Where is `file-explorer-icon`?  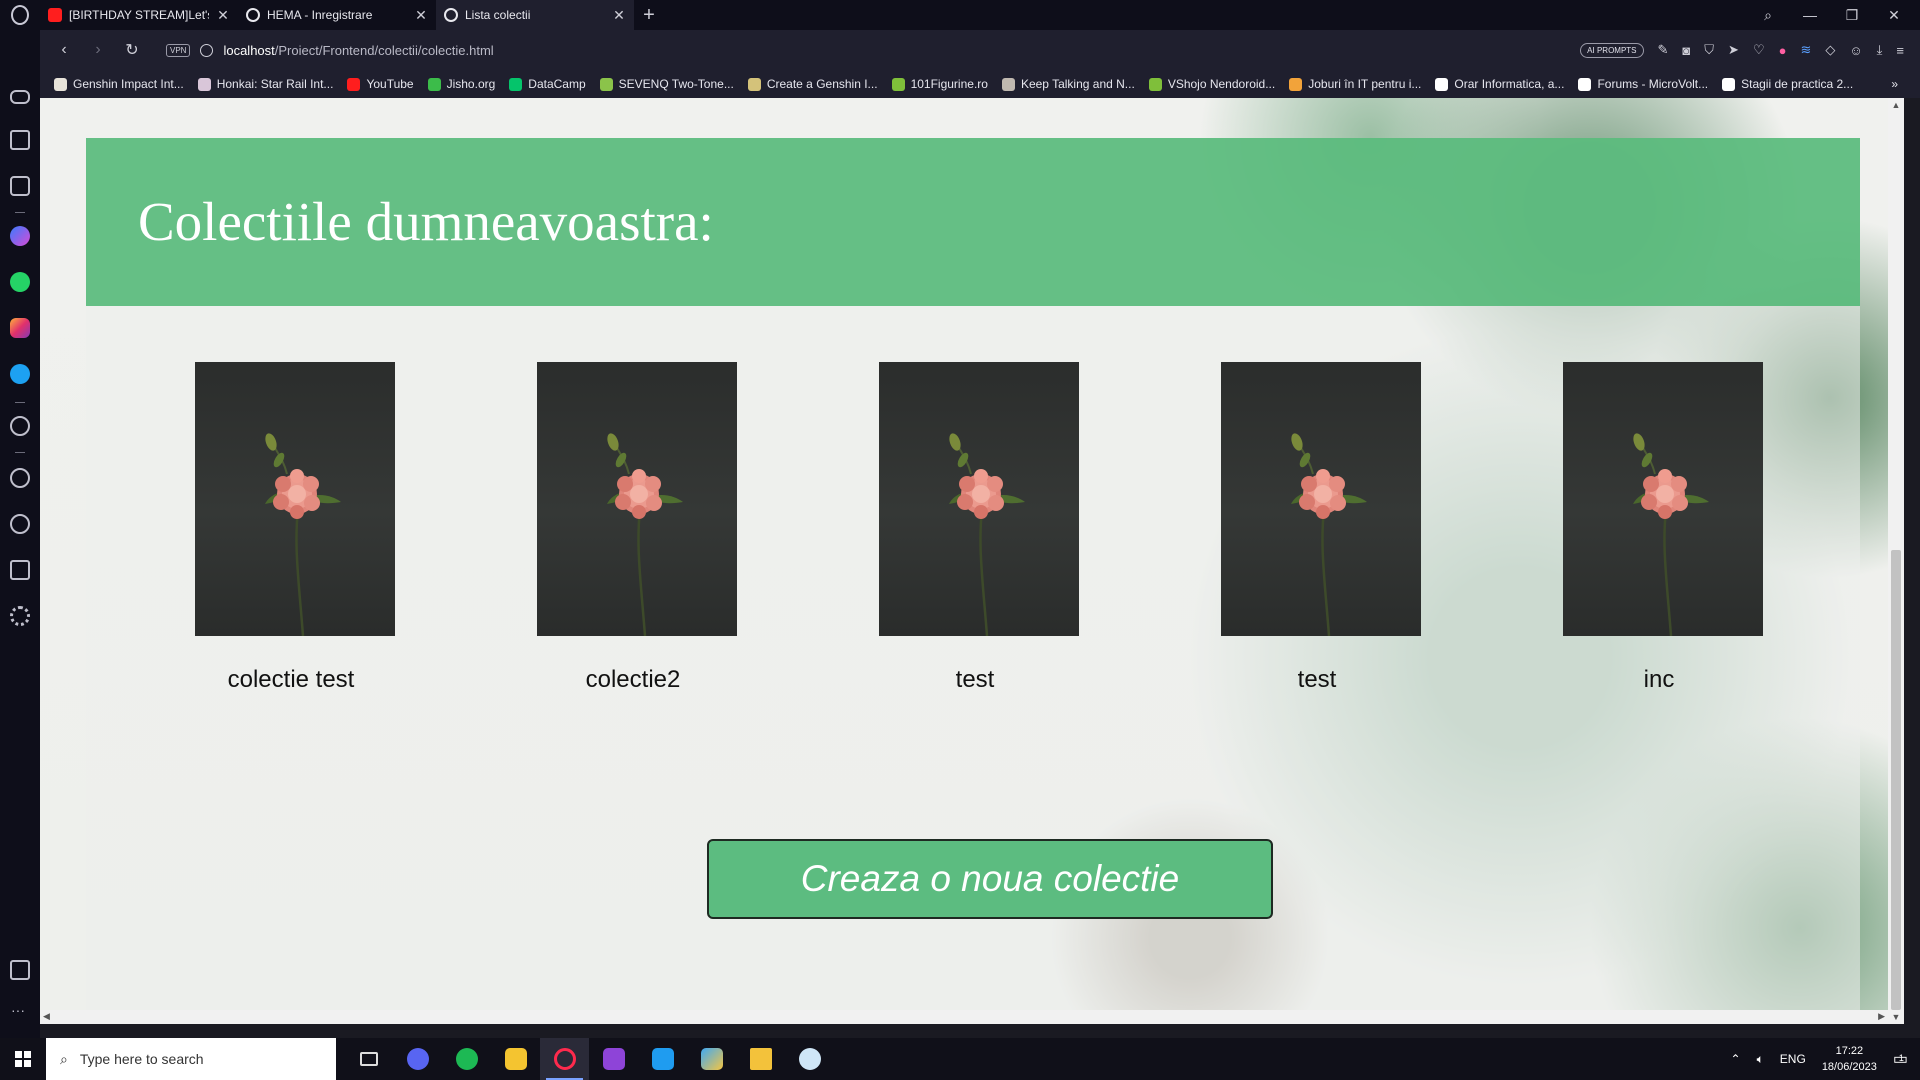 file-explorer-icon is located at coordinates (760, 1059).